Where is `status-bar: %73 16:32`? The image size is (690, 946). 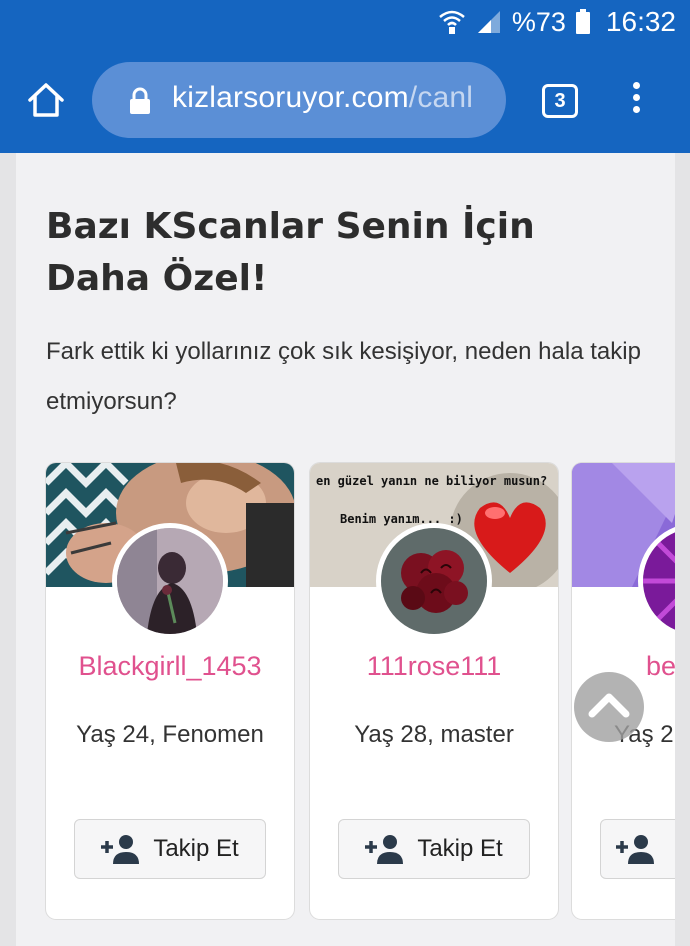 status-bar: %73 16:32 is located at coordinates (345, 23).